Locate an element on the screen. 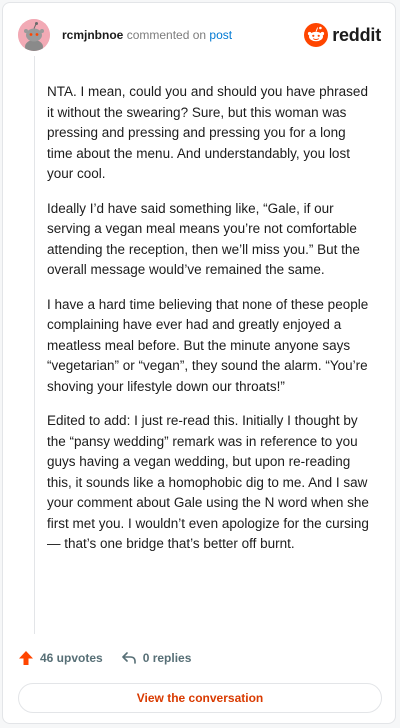 This screenshot has height=728, width=400. upvote-button: 46 upvotes is located at coordinates (60, 658).